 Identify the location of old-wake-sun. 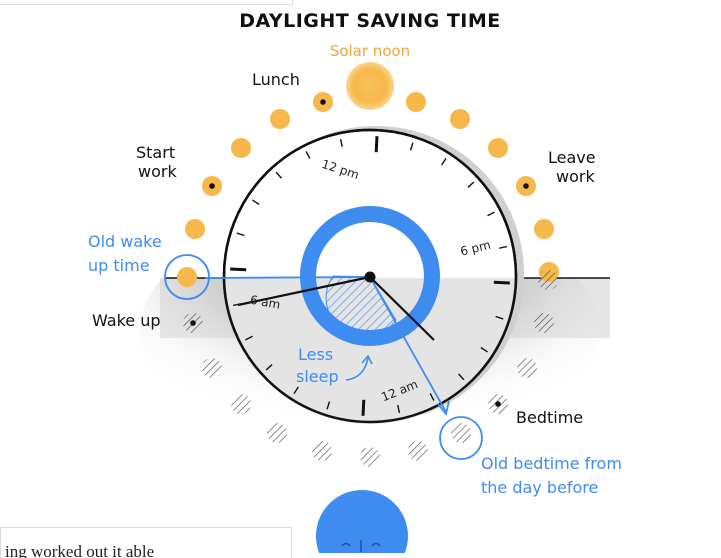
(187, 277).